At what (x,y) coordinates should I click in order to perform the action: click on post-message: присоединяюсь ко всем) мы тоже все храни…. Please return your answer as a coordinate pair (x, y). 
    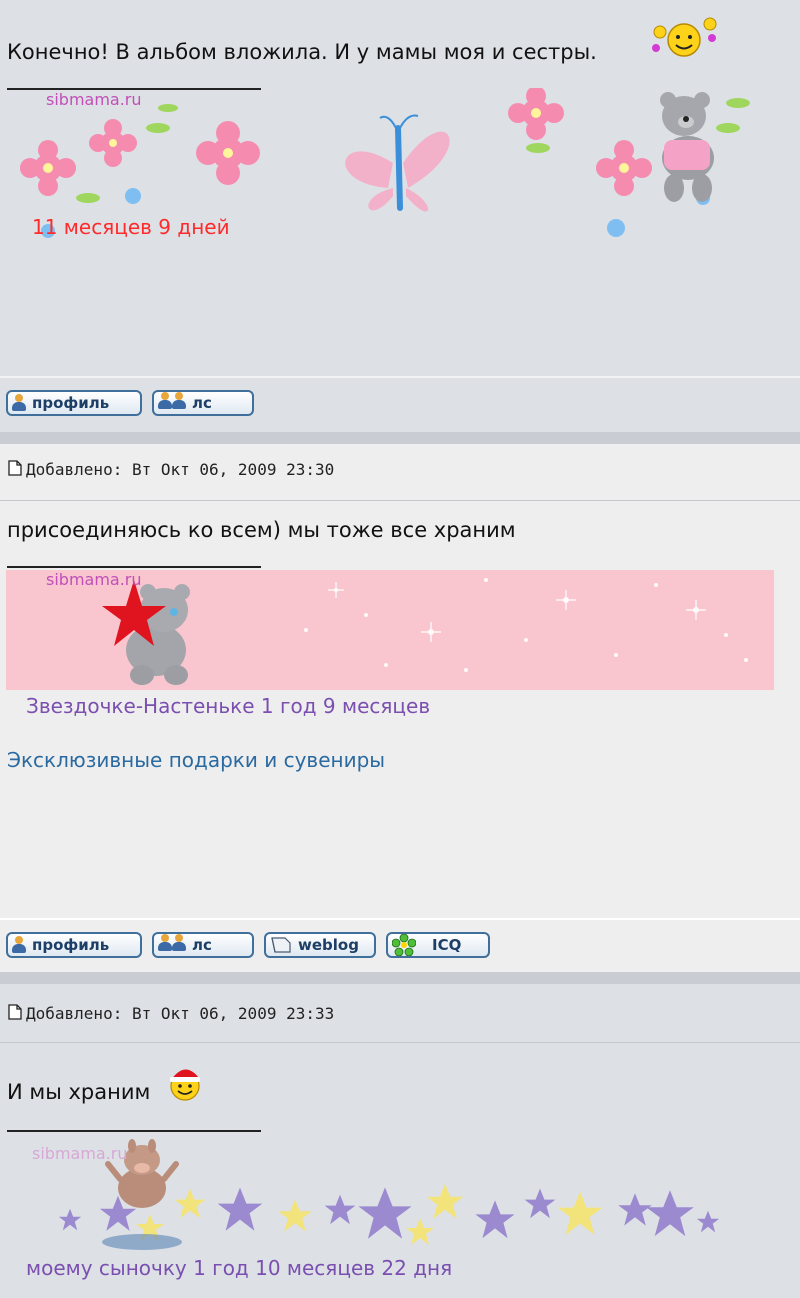
    Looking at the image, I should click on (261, 530).